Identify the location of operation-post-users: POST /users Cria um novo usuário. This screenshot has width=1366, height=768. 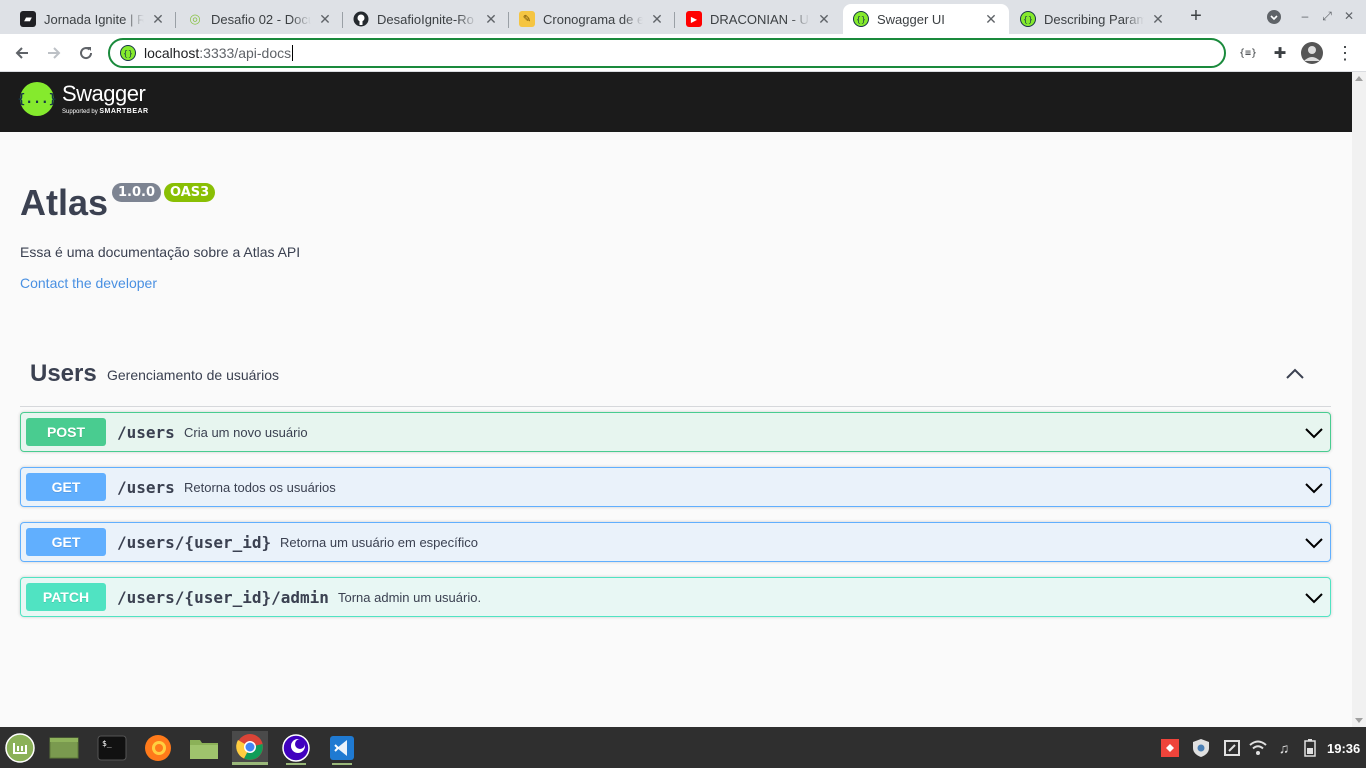
(675, 432).